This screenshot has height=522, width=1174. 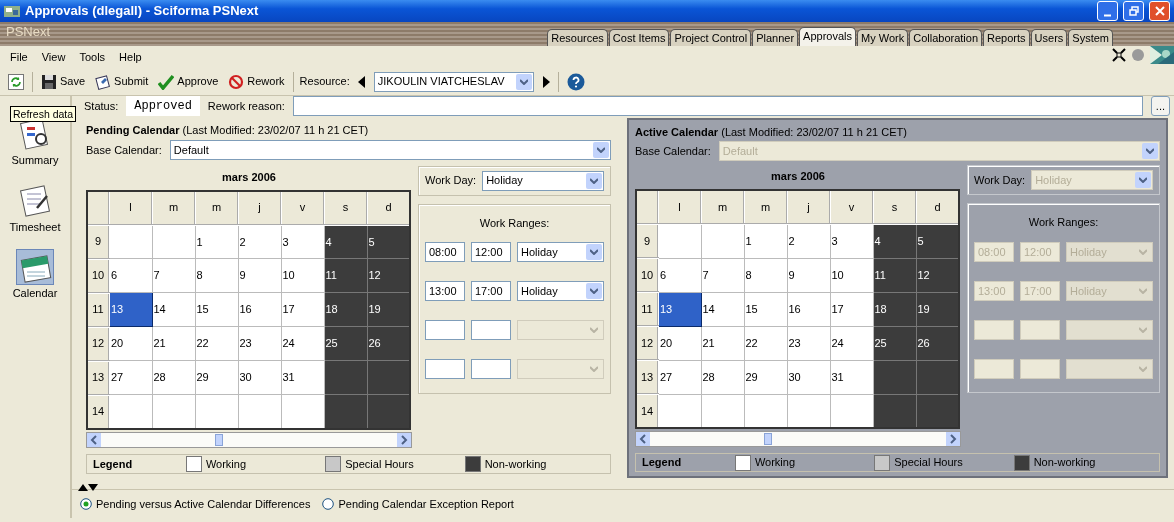 I want to click on day-cell: 14, so click(x=173, y=309).